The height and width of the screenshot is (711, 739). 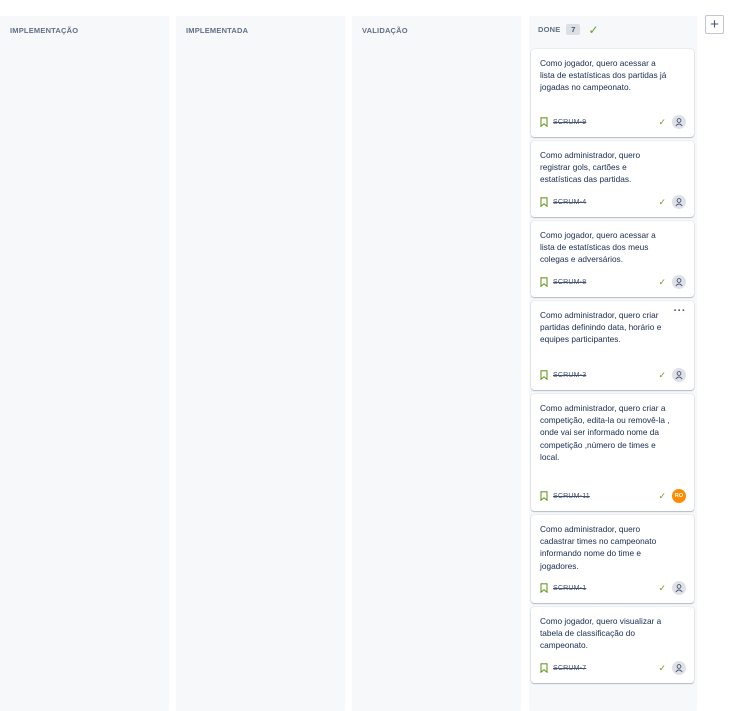 I want to click on issue-count-badge: 7, so click(x=573, y=29).